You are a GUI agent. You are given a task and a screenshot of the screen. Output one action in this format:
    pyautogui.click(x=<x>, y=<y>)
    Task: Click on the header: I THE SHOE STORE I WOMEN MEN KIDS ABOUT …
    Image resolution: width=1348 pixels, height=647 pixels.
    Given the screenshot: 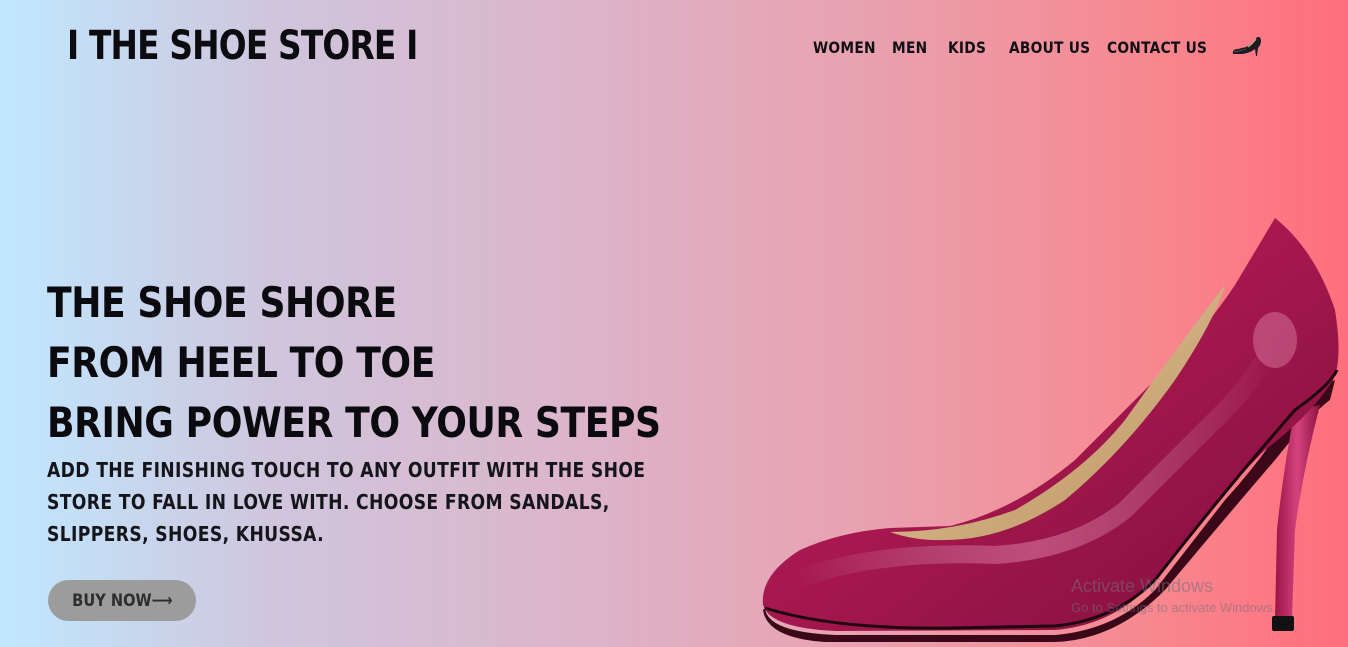 What is the action you would take?
    pyautogui.click(x=674, y=48)
    